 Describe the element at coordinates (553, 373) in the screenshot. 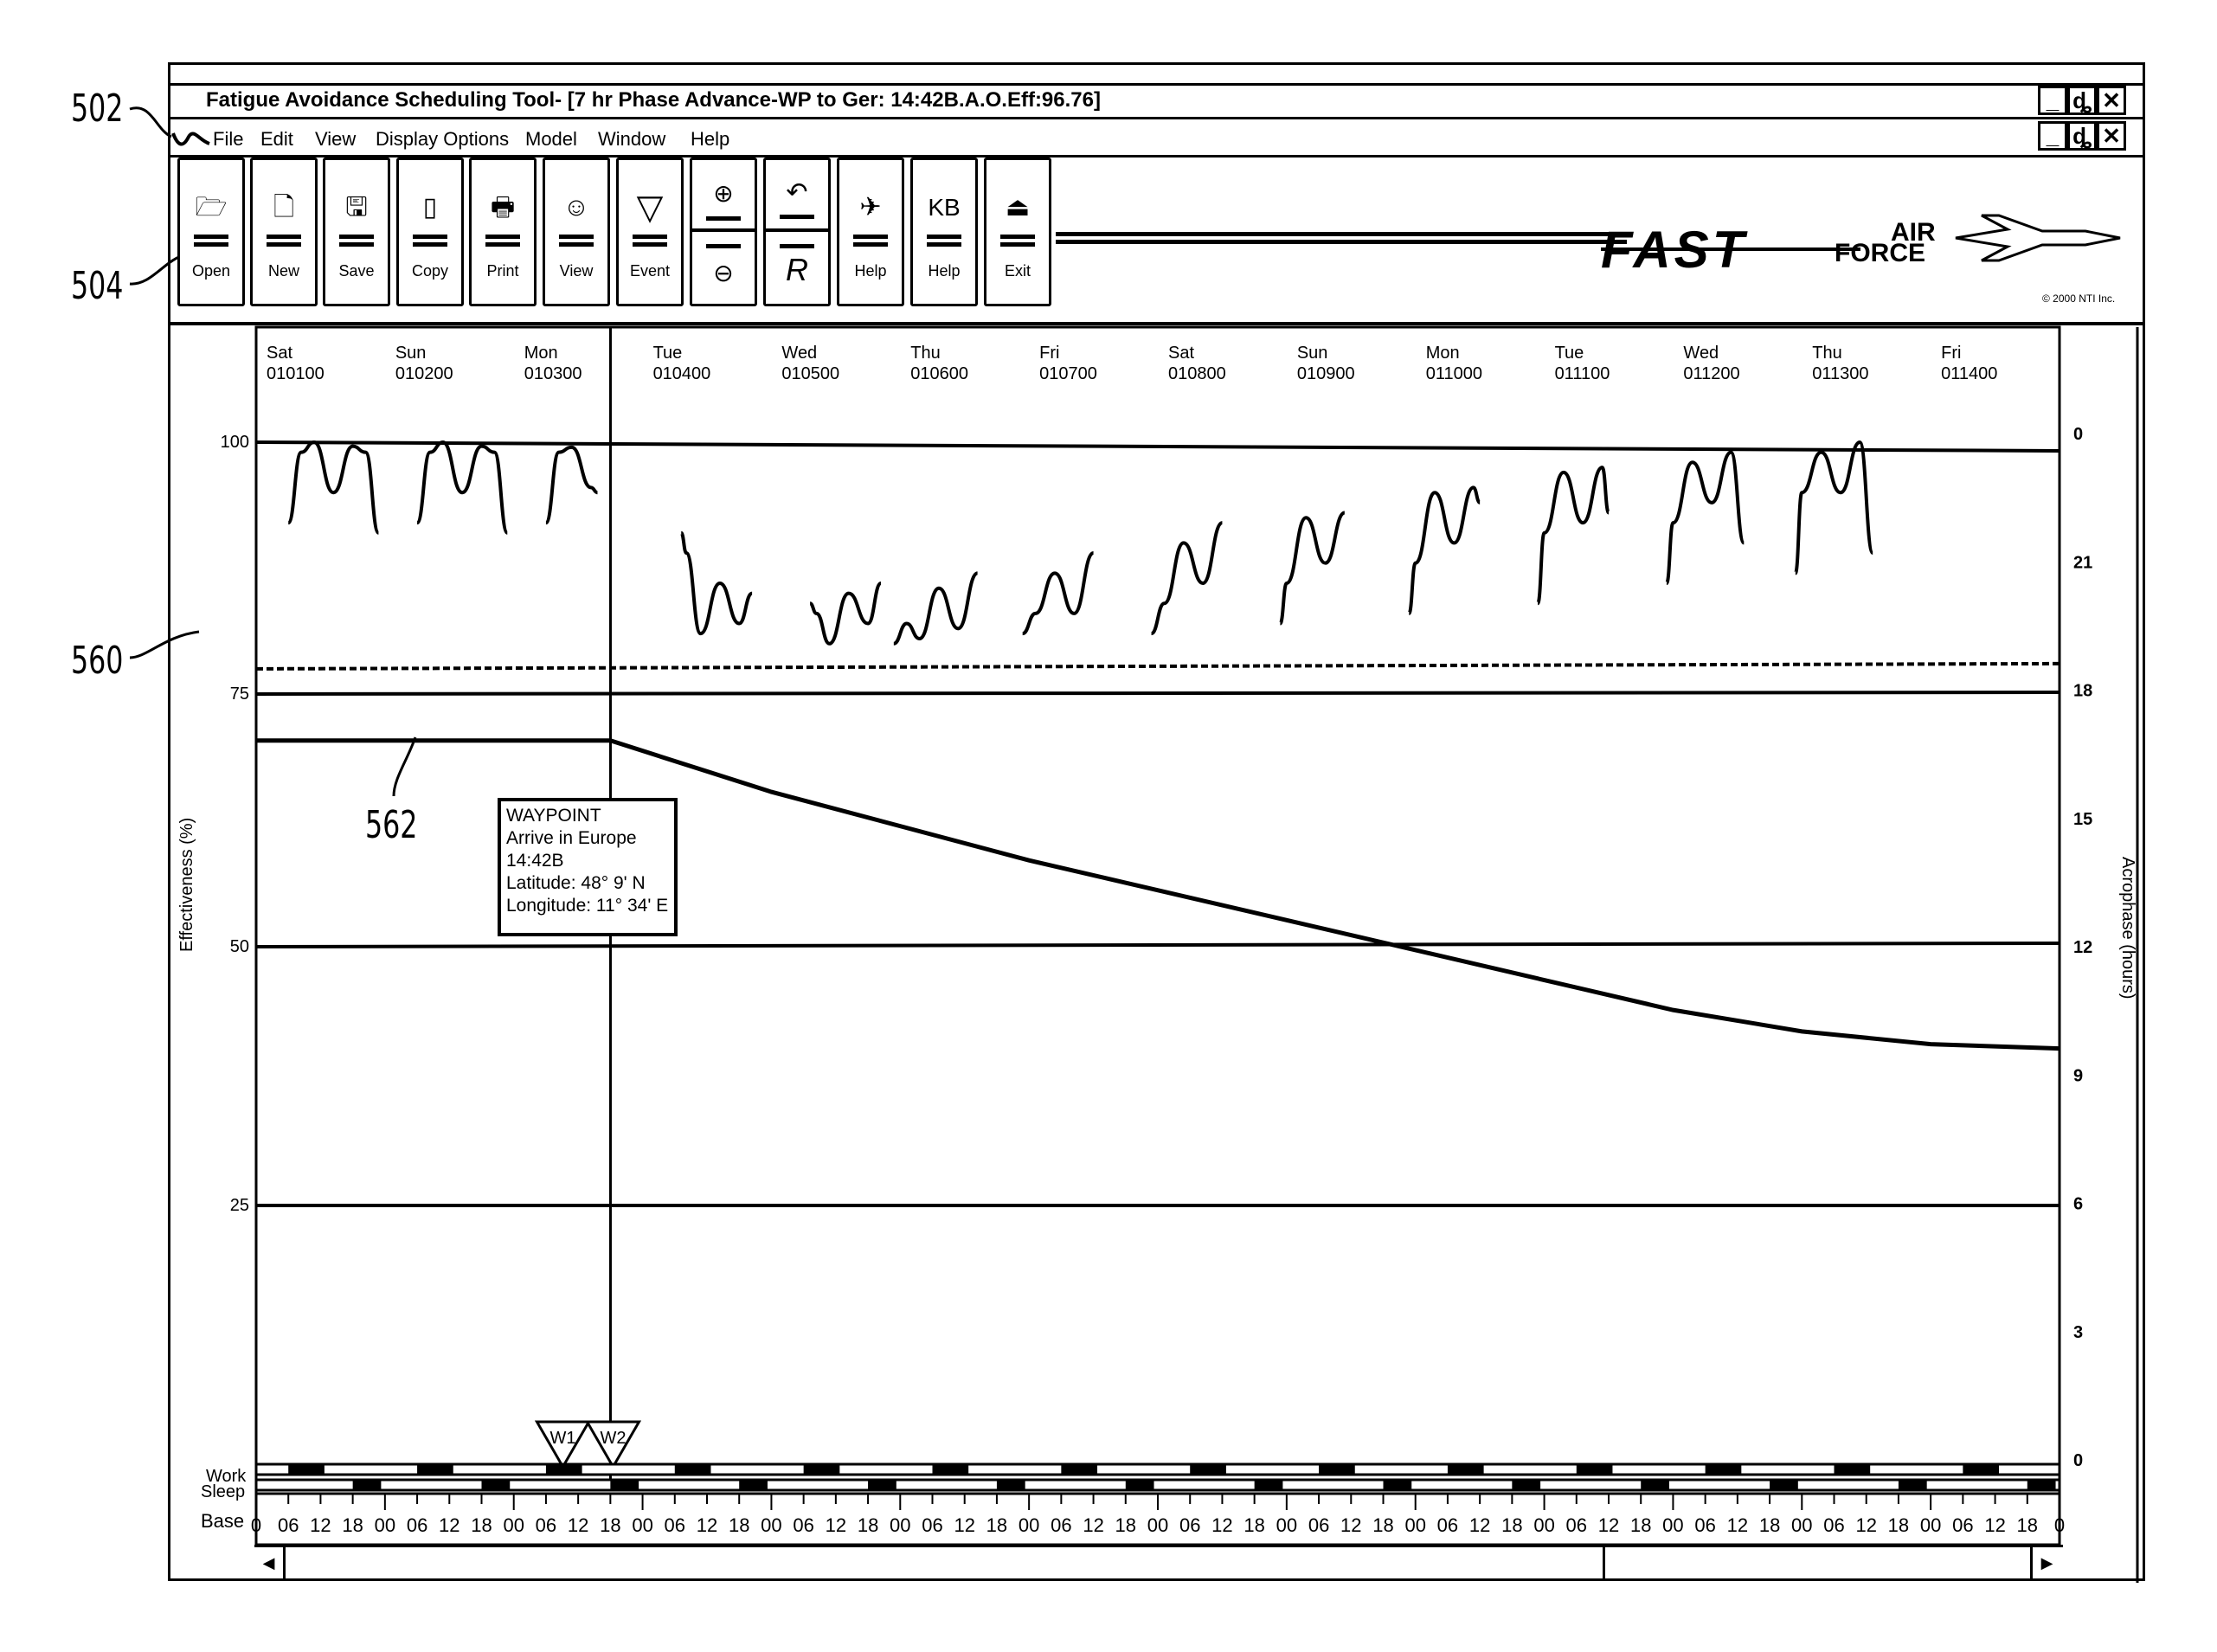

I see `day-date-label: 010300` at that location.